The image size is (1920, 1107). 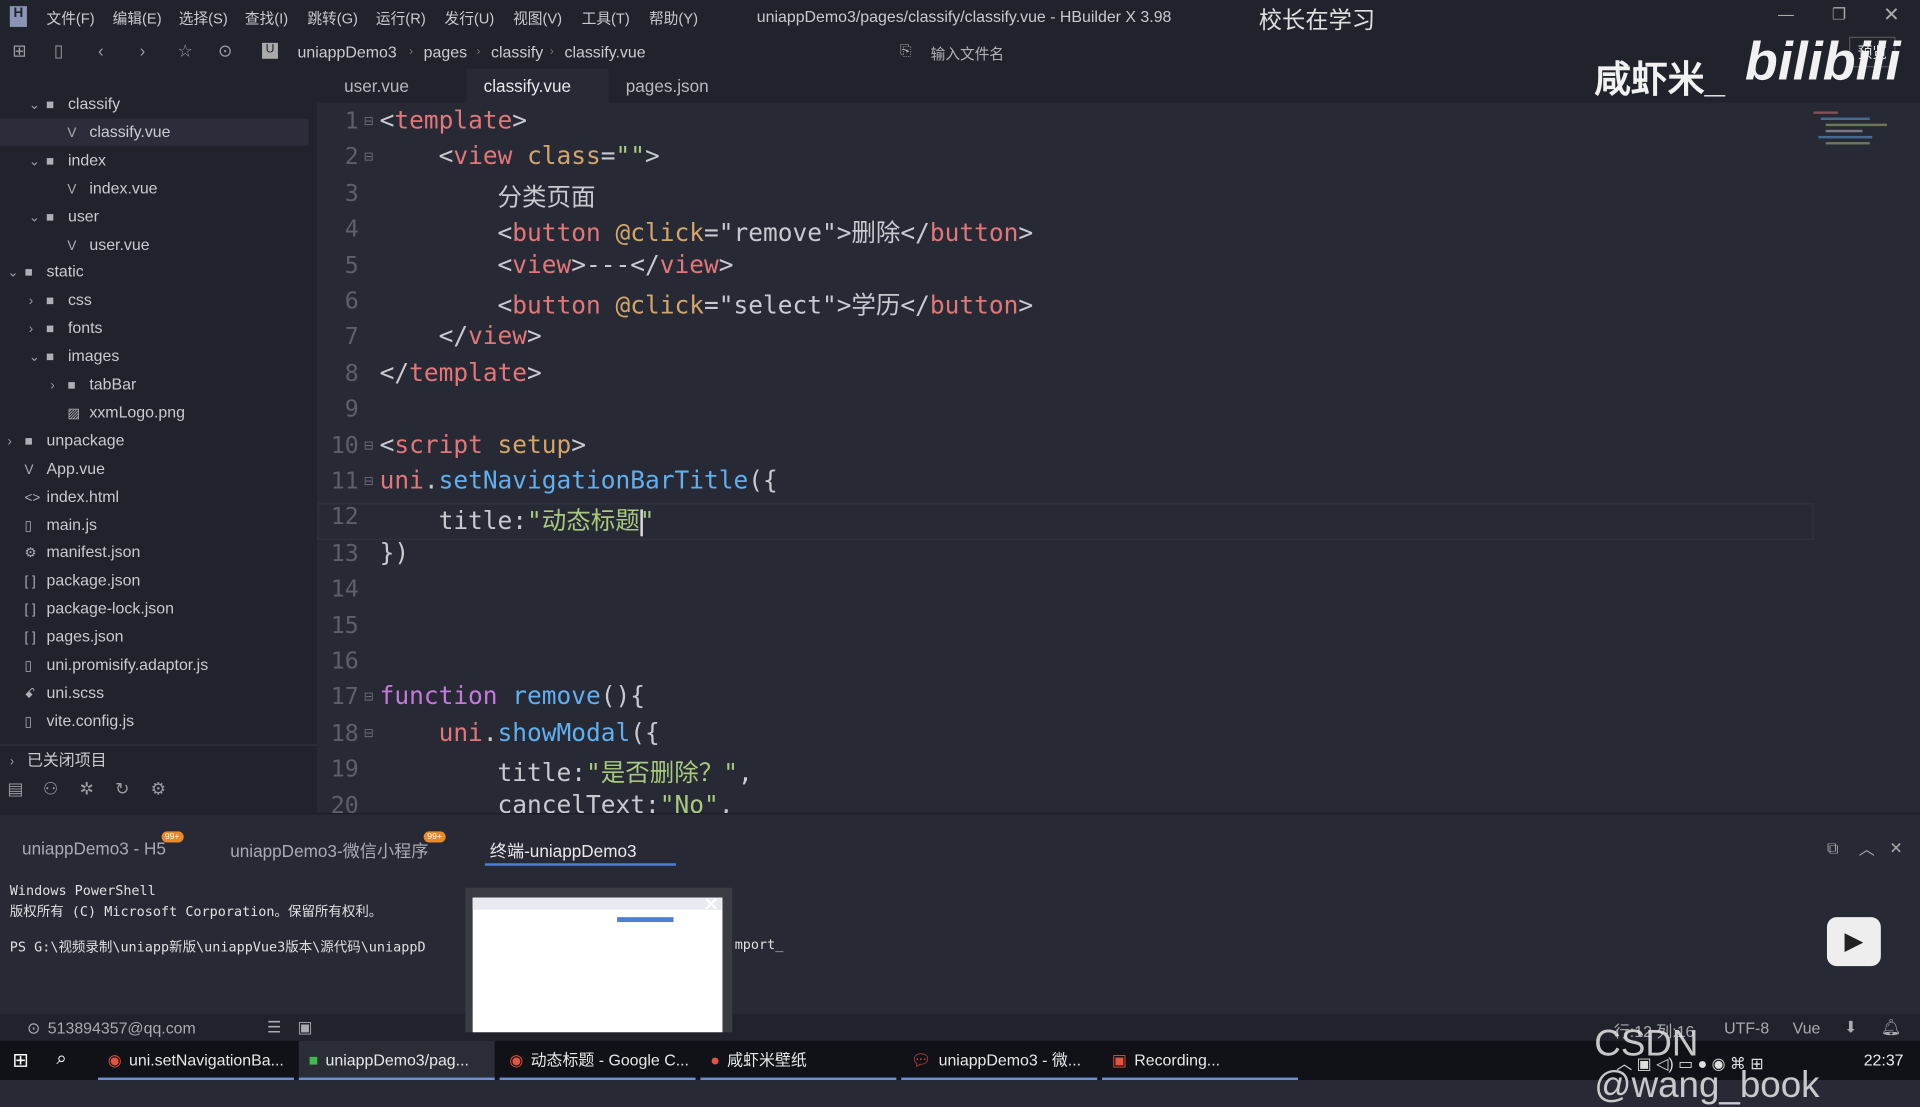 I want to click on tree-item-tabbar: › ■ tabBar, so click(x=154, y=384).